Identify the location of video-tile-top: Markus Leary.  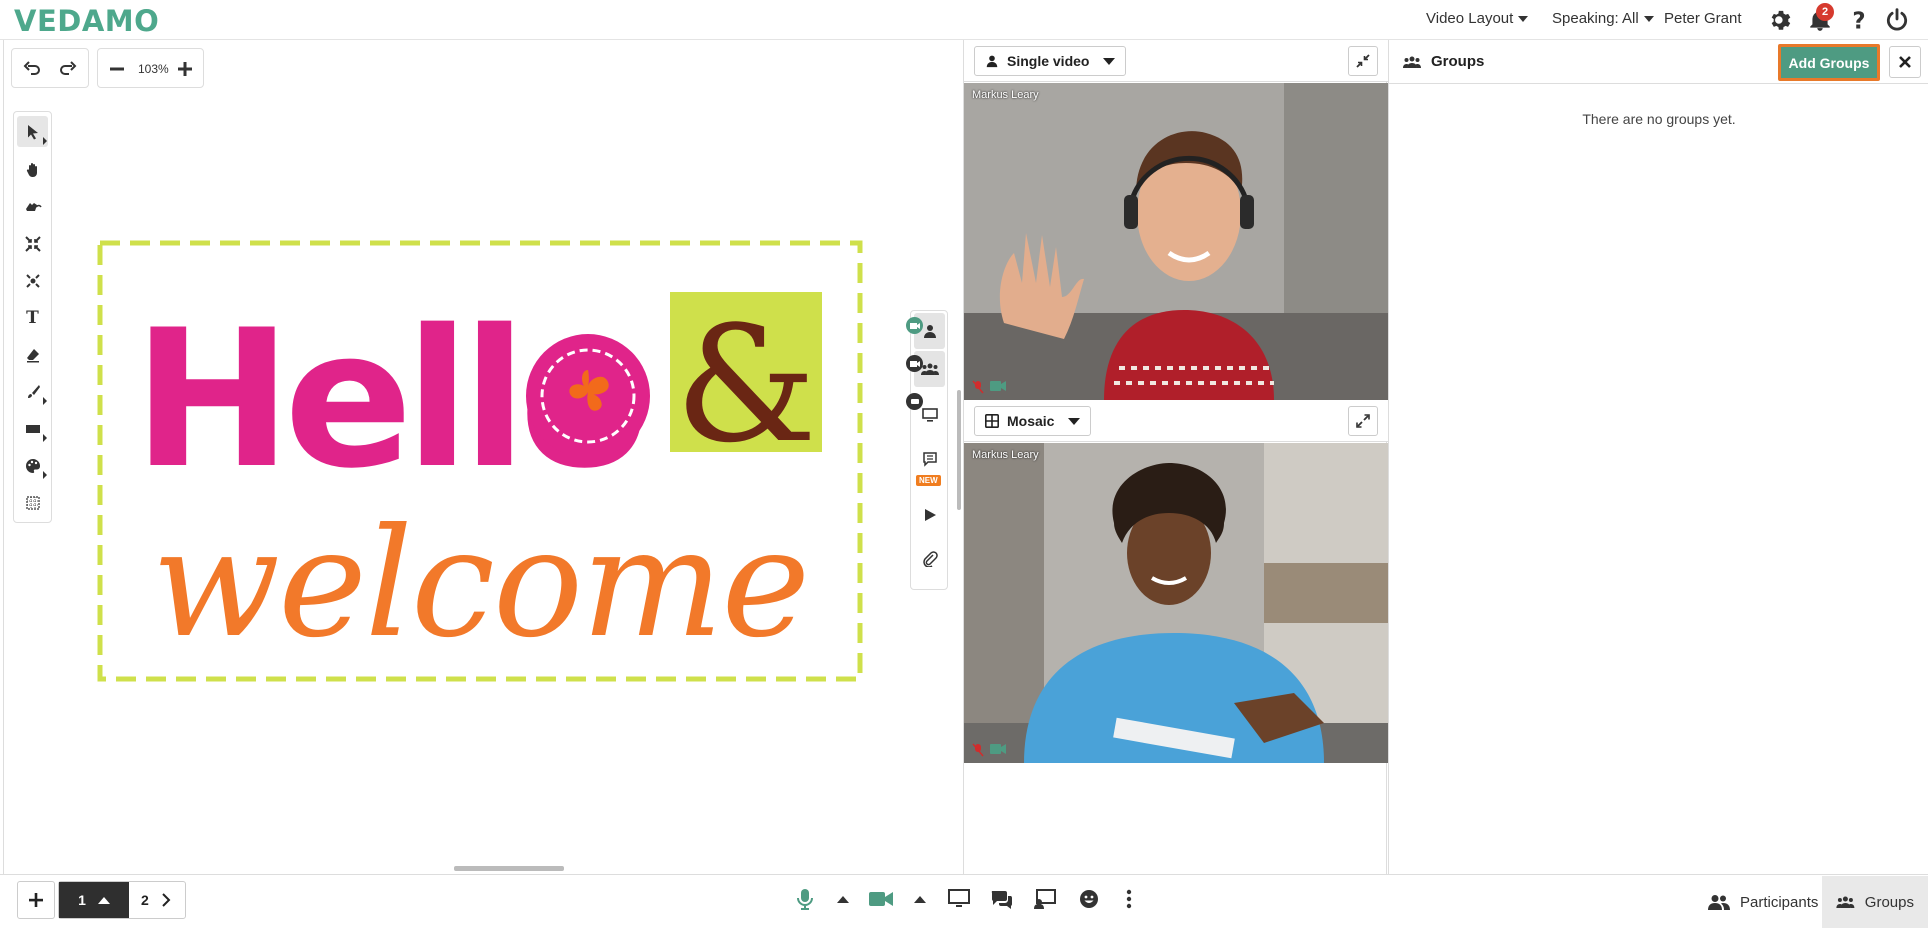
(1176, 241).